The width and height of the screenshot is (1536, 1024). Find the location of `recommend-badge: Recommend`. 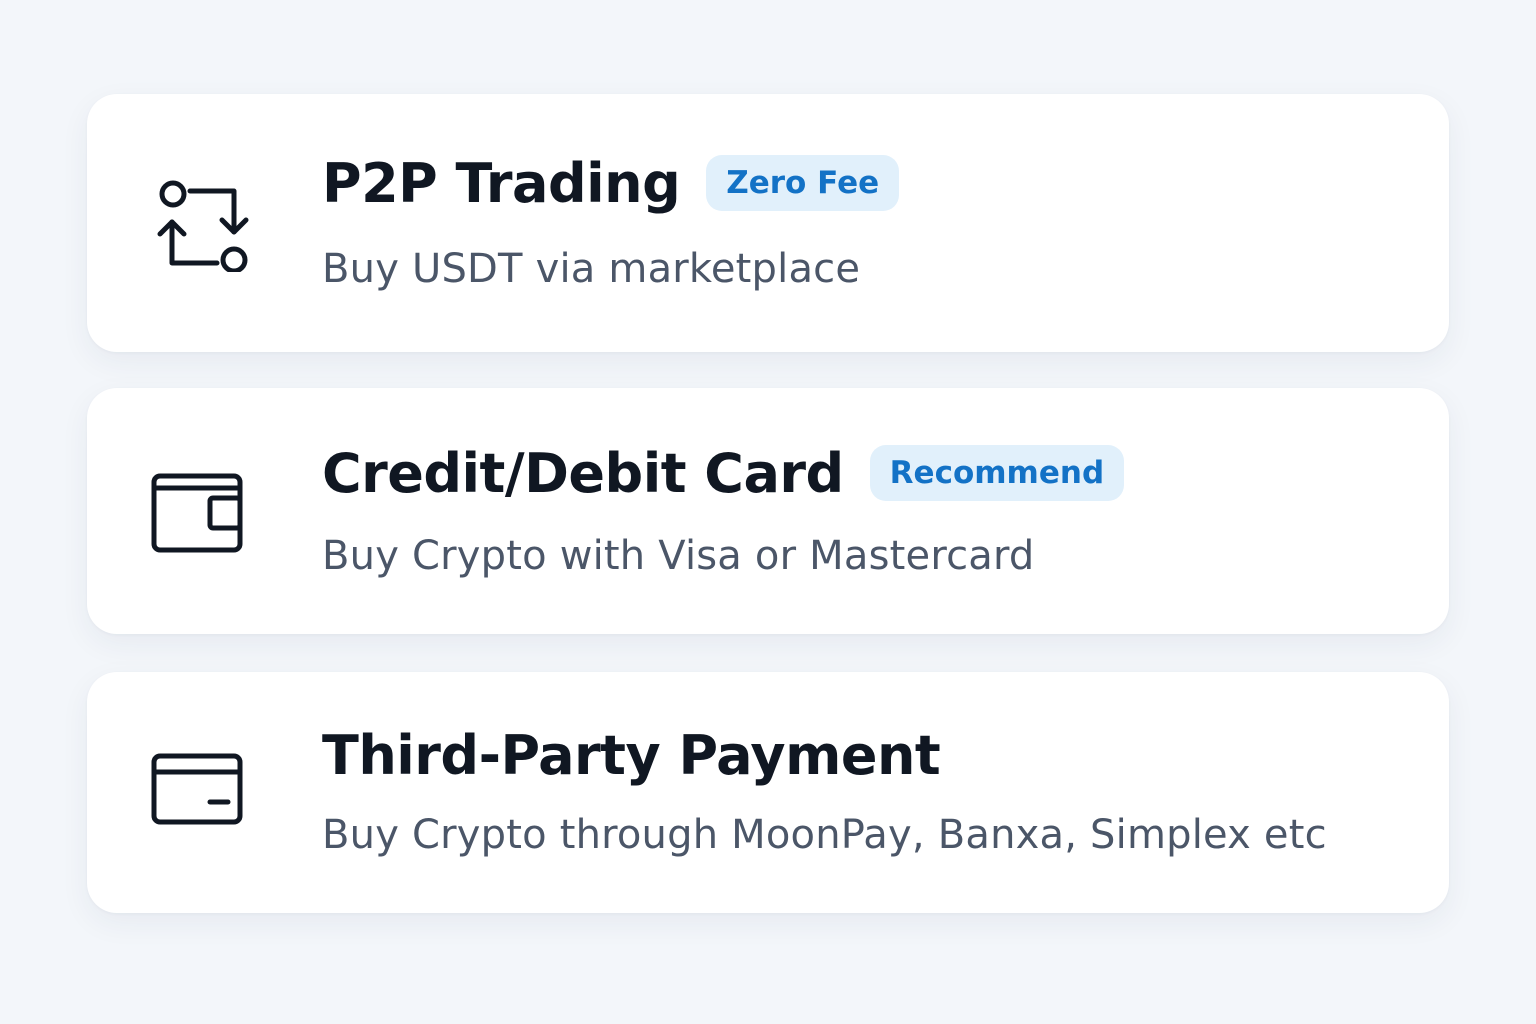

recommend-badge: Recommend is located at coordinates (997, 473).